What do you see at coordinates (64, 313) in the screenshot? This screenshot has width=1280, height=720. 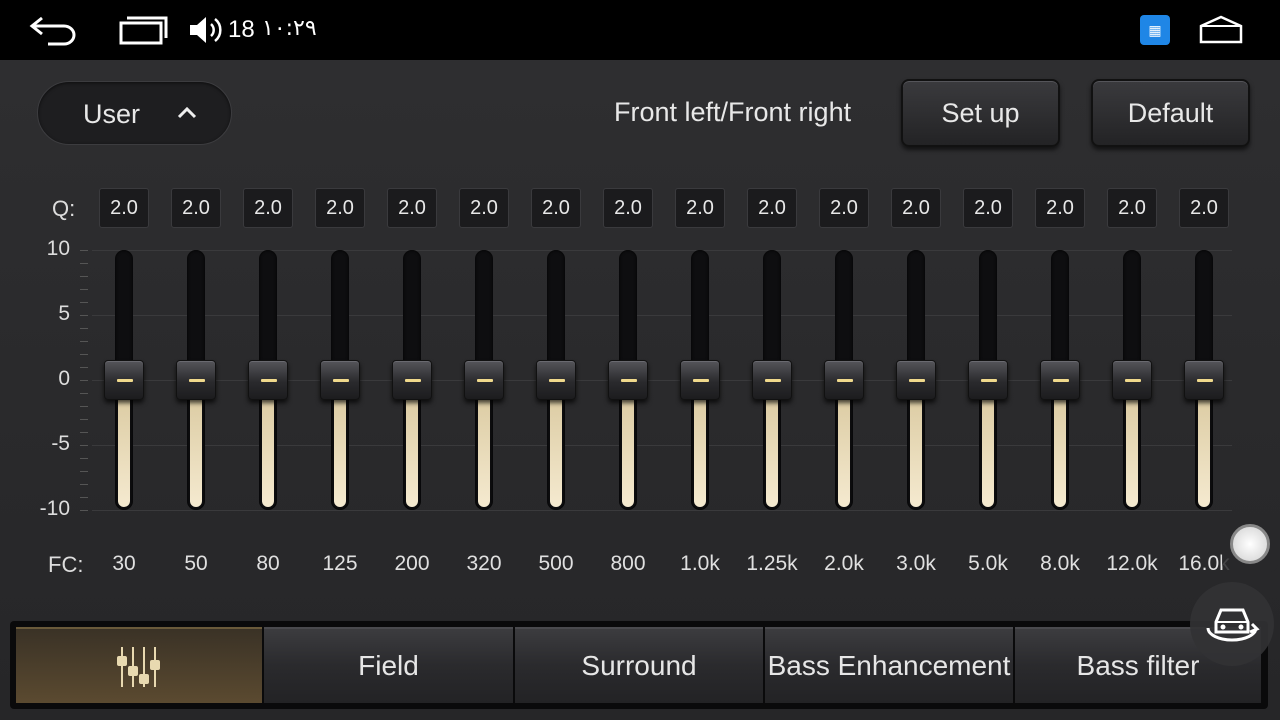 I see `axis-label: 5` at bounding box center [64, 313].